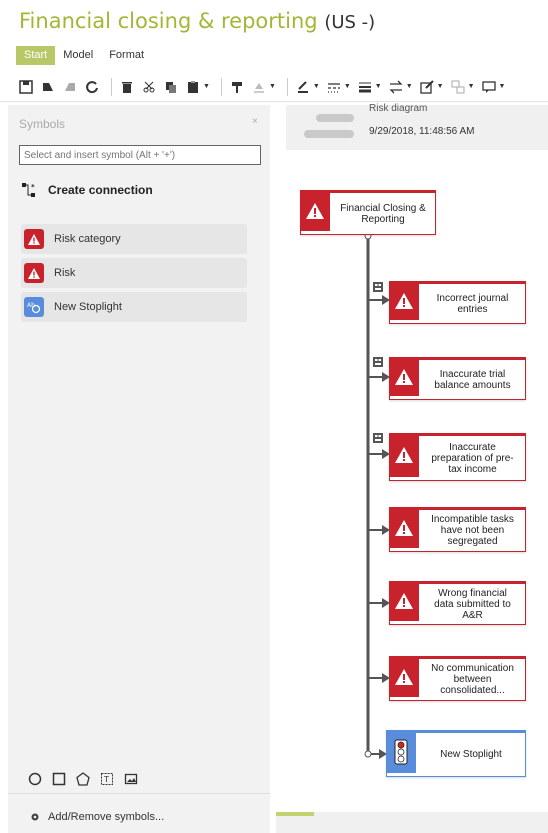 Image resolution: width=548 pixels, height=833 pixels. What do you see at coordinates (472, 447) in the screenshot?
I see `node-label-line: Inaccurate` at bounding box center [472, 447].